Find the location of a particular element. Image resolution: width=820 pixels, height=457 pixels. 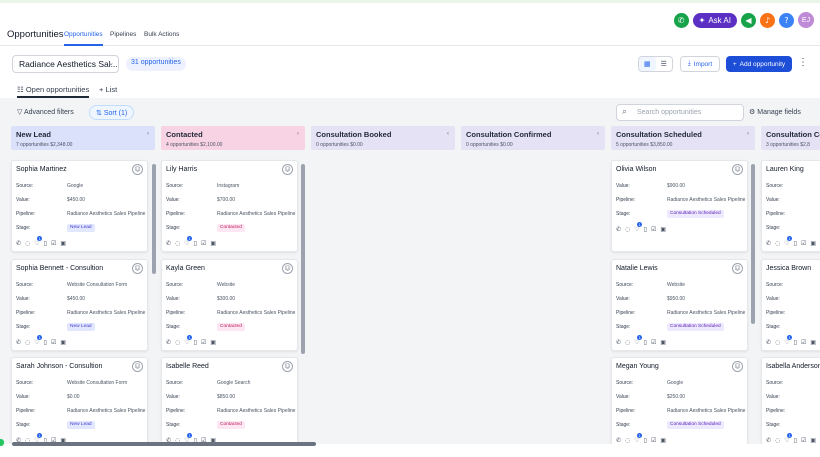

tab-pipelines: Pipelines is located at coordinates (123, 34).